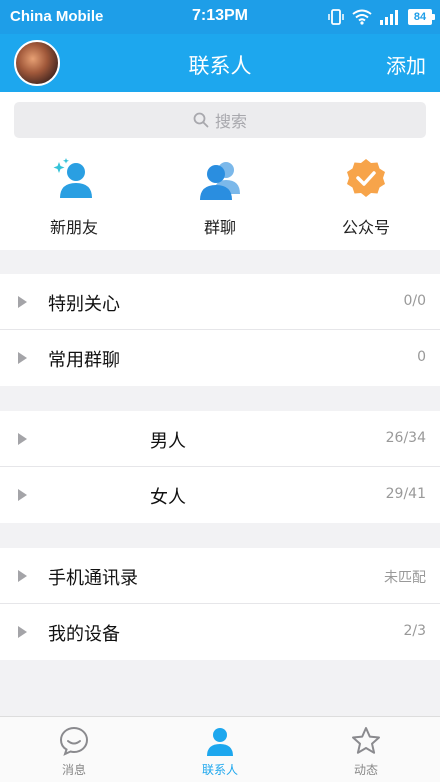 This screenshot has height=782, width=440. What do you see at coordinates (414, 301) in the screenshot?
I see `group-count: 0/0` at bounding box center [414, 301].